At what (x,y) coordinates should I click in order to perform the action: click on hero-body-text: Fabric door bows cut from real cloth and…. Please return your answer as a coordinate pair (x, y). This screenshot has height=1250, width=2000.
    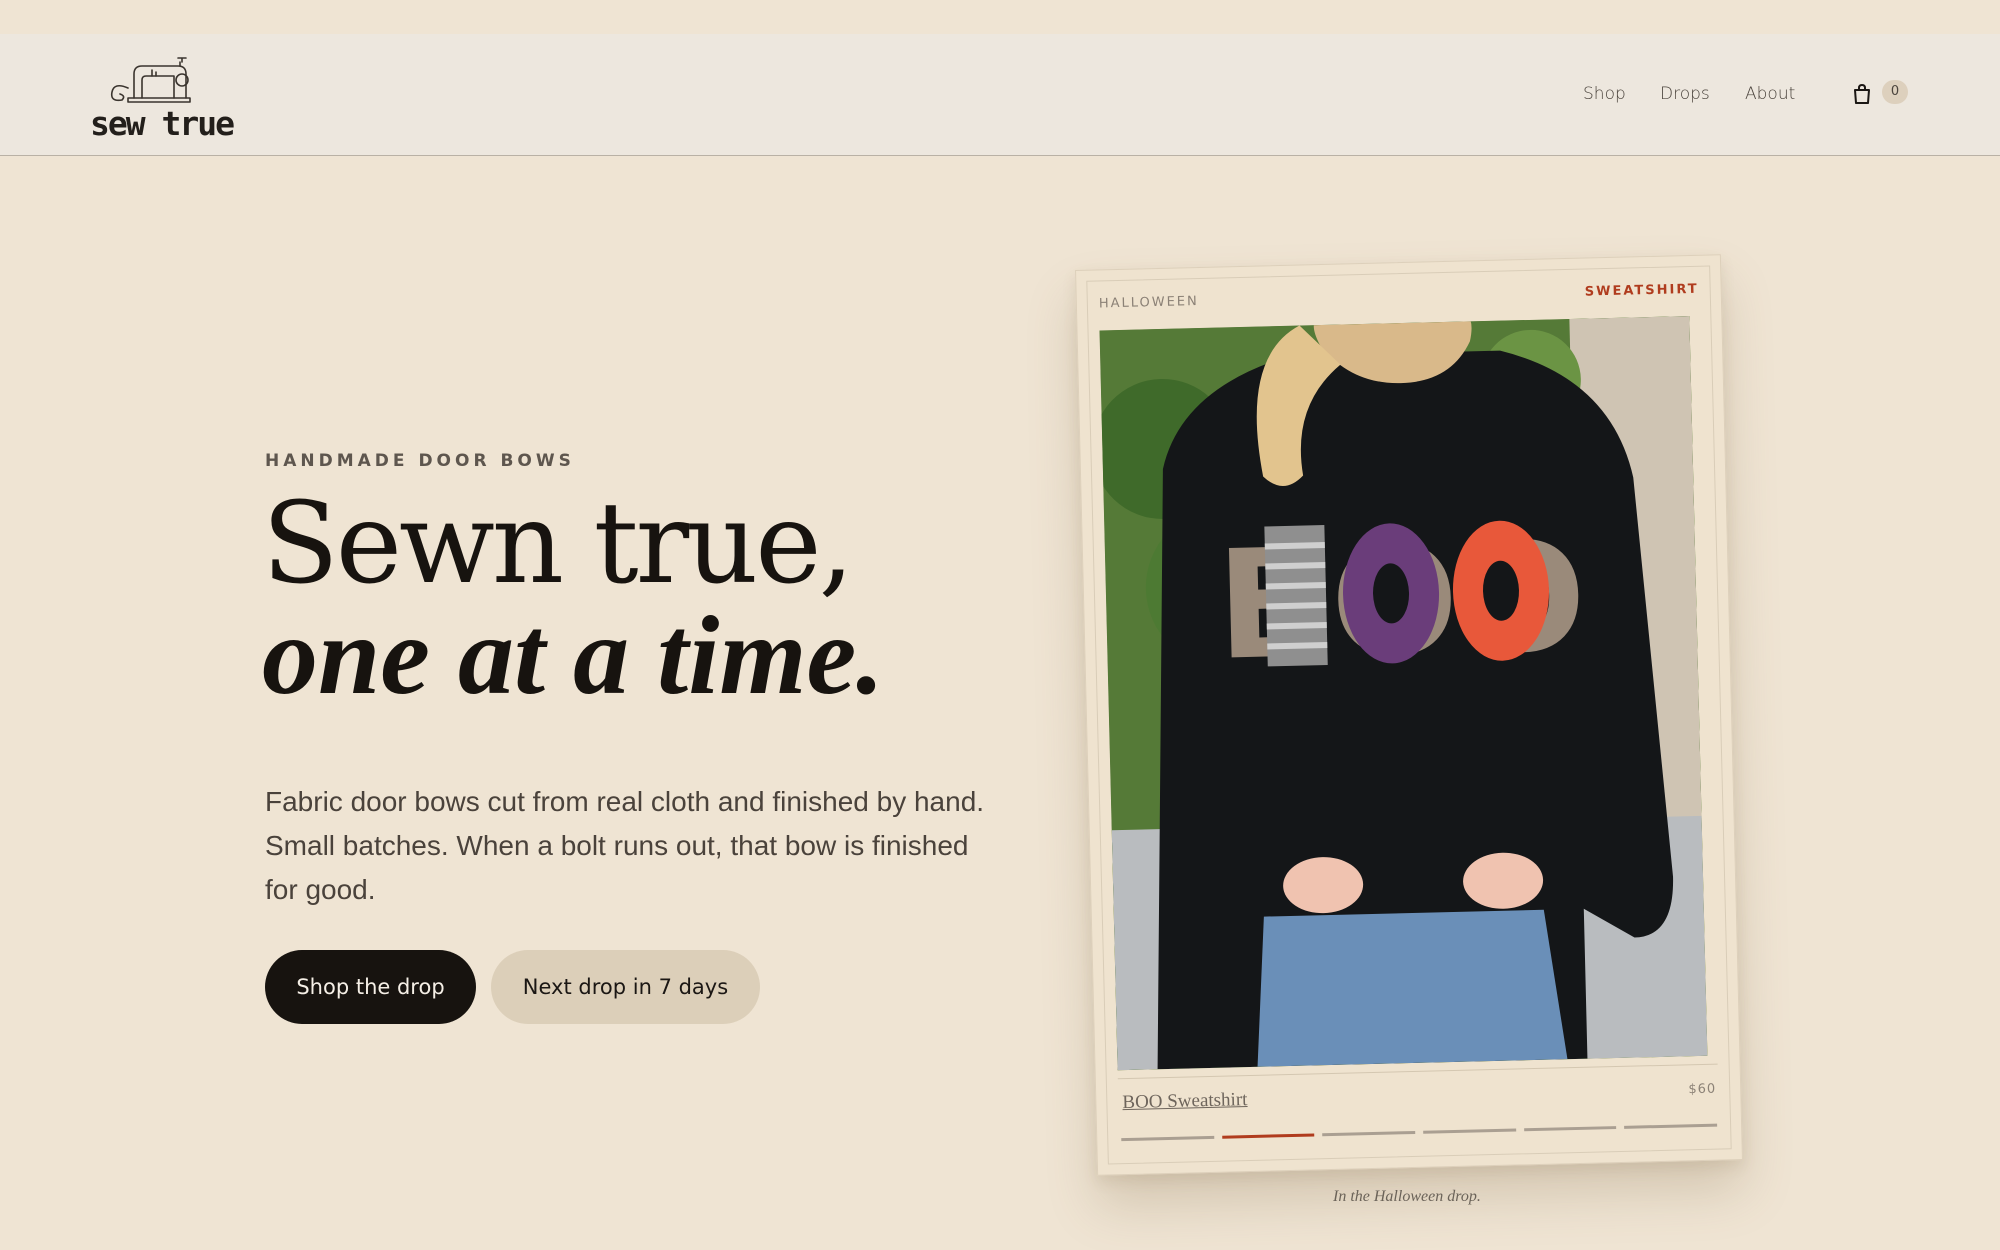
    Looking at the image, I should click on (625, 845).